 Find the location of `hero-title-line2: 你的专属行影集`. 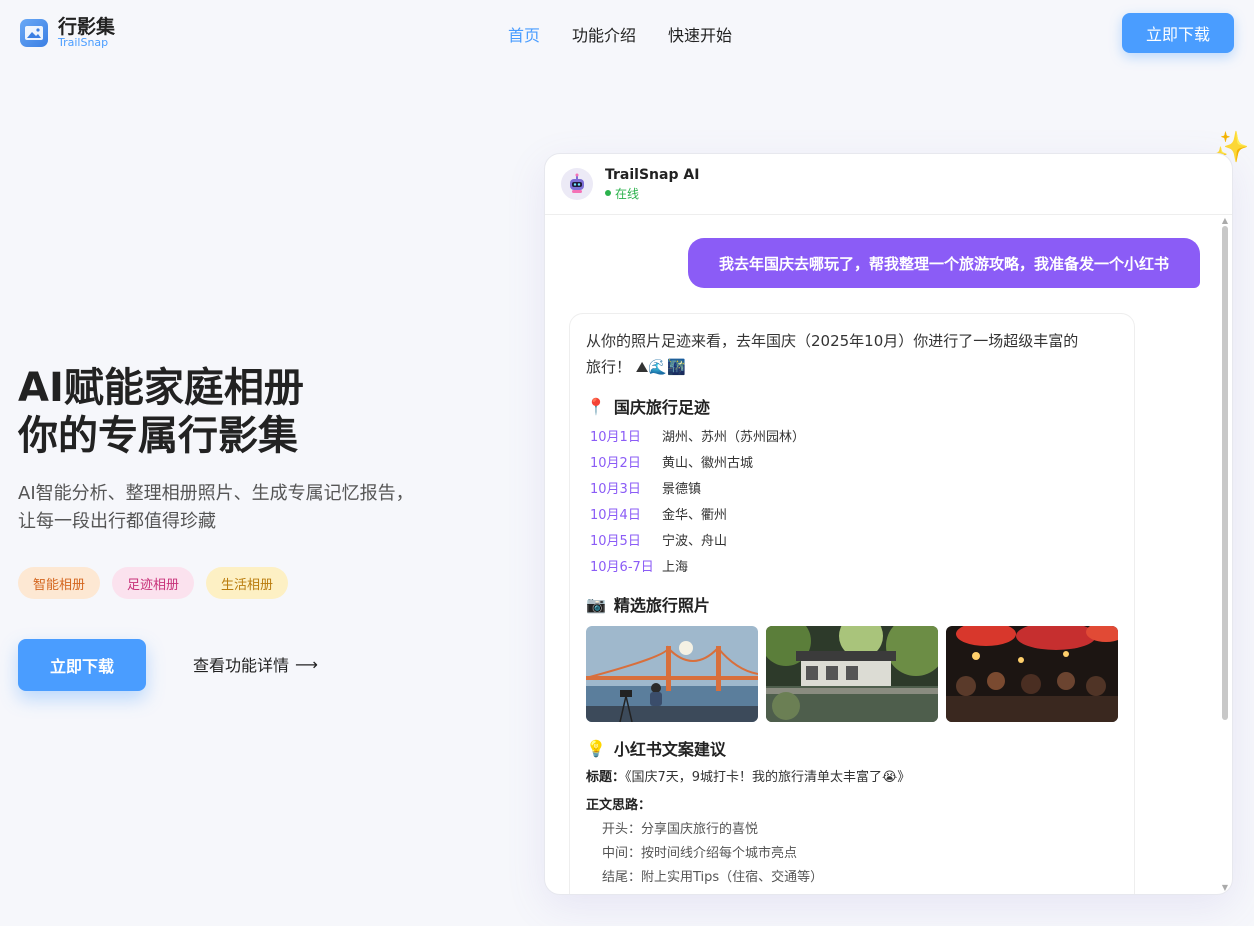

hero-title-line2: 你的专属行影集 is located at coordinates (158, 436).